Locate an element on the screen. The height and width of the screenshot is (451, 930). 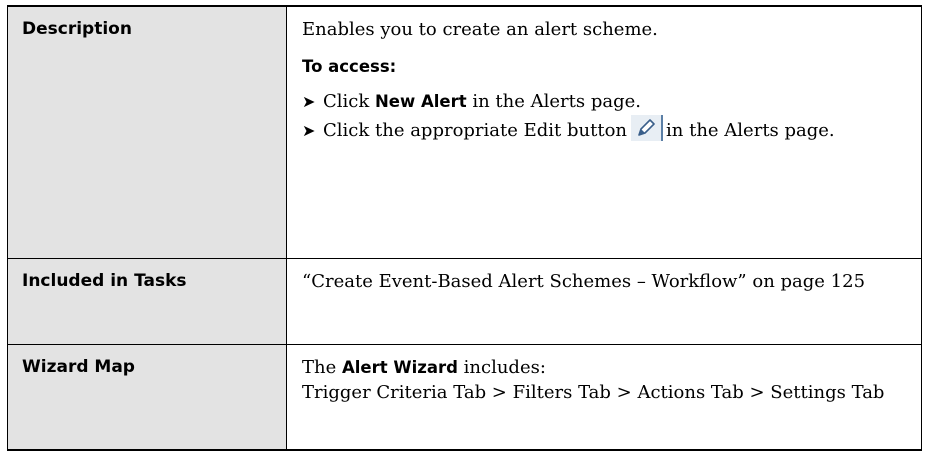
bullet-pre-text: Click is located at coordinates (349, 101).